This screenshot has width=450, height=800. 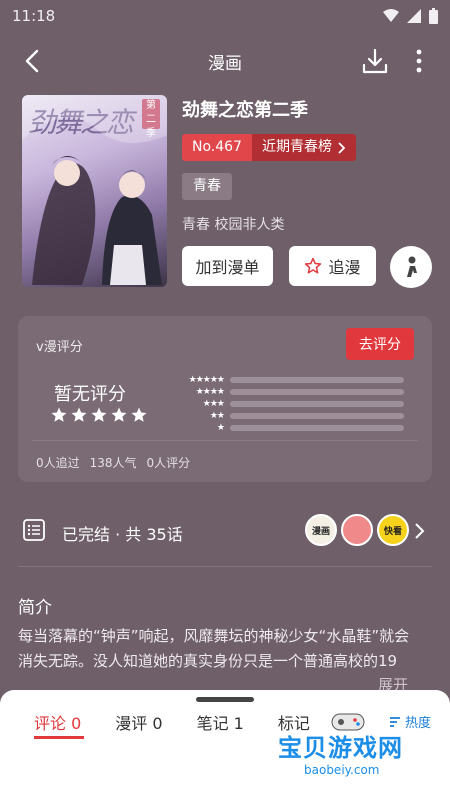 I want to click on sort-icon, so click(x=395, y=721).